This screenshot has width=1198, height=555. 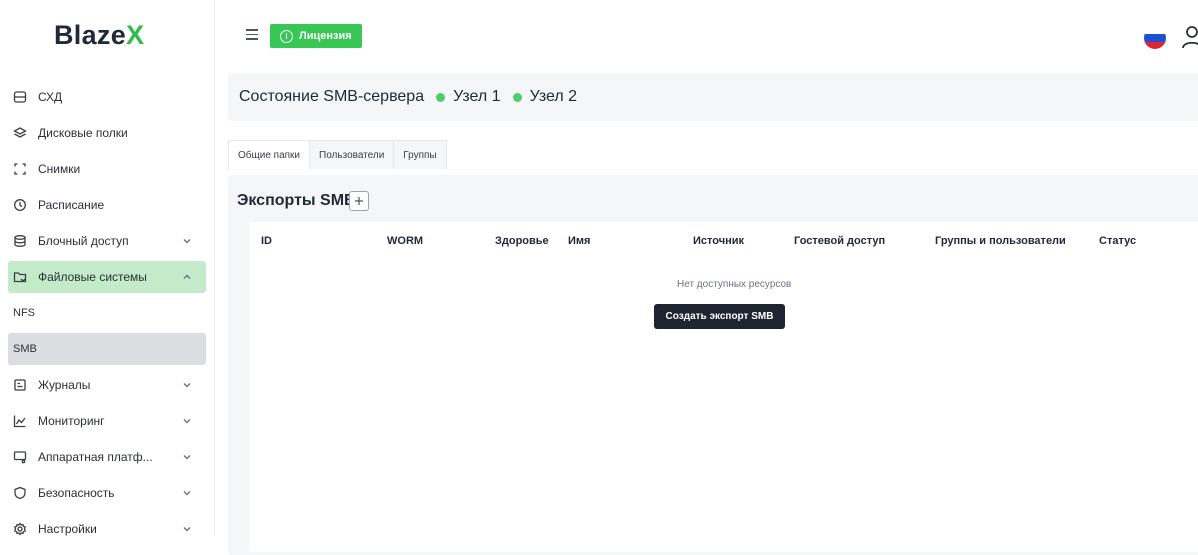 I want to click on exports-title: Экспорты SMB, so click(x=296, y=200).